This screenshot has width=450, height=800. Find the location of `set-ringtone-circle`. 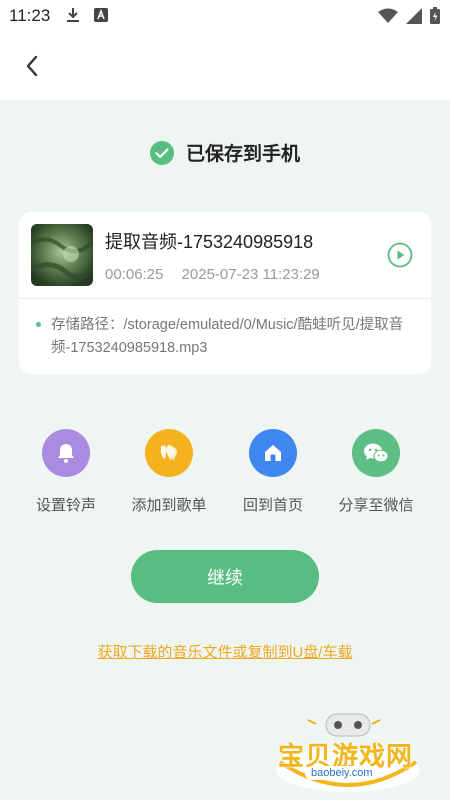

set-ringtone-circle is located at coordinates (66, 453).